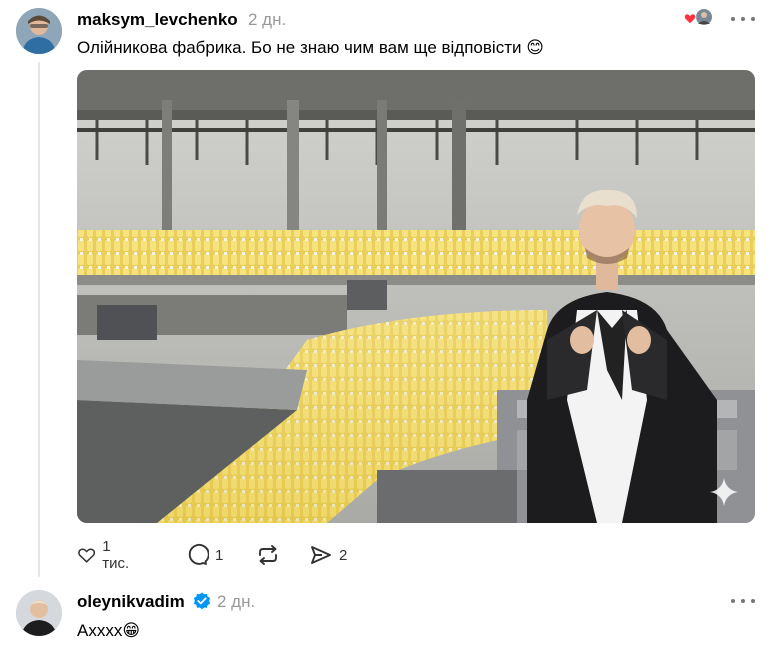 The image size is (773, 653). Describe the element at coordinates (157, 20) in the screenshot. I see `post-username: maksym_levchenko` at that location.